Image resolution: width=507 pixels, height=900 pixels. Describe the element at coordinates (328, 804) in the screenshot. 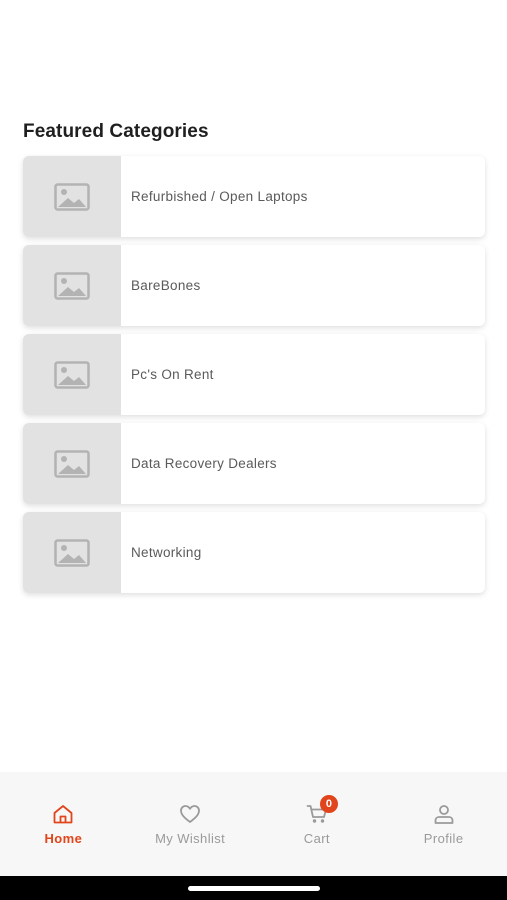

I see `cart-badge: 0` at that location.